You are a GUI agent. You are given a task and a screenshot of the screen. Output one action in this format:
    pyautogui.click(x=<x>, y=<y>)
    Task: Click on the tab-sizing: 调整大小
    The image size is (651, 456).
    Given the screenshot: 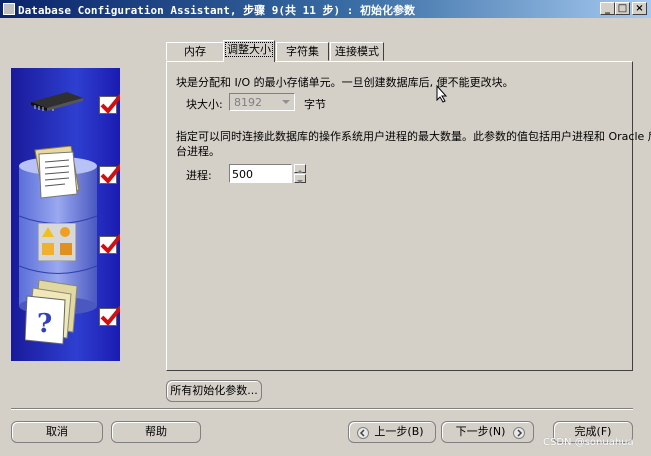 What is the action you would take?
    pyautogui.click(x=249, y=51)
    